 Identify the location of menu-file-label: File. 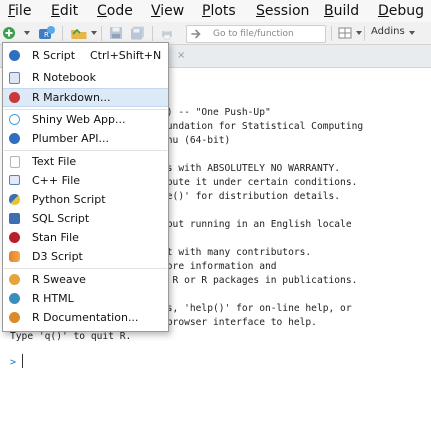
(20, 11).